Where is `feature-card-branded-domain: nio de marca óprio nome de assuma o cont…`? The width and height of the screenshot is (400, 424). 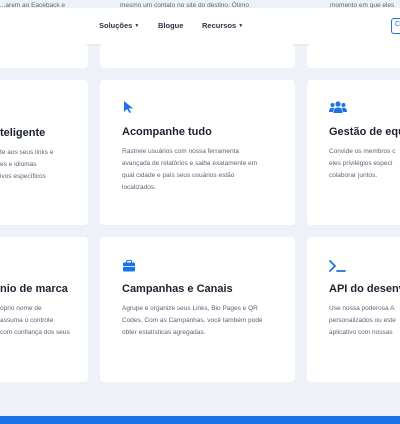 feature-card-branded-domain: nio de marca óprio nome de assuma o cont… is located at coordinates (44, 309).